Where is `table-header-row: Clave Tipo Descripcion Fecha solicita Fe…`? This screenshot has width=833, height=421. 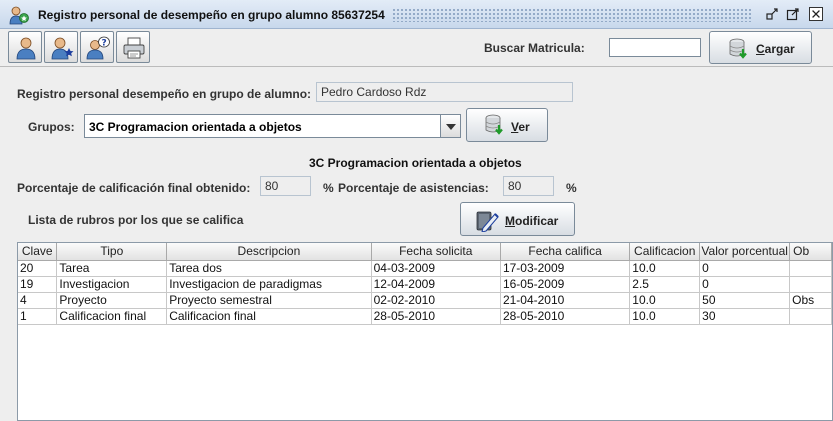
table-header-row: Clave Tipo Descripcion Fecha solicita Fe… is located at coordinates (425, 252).